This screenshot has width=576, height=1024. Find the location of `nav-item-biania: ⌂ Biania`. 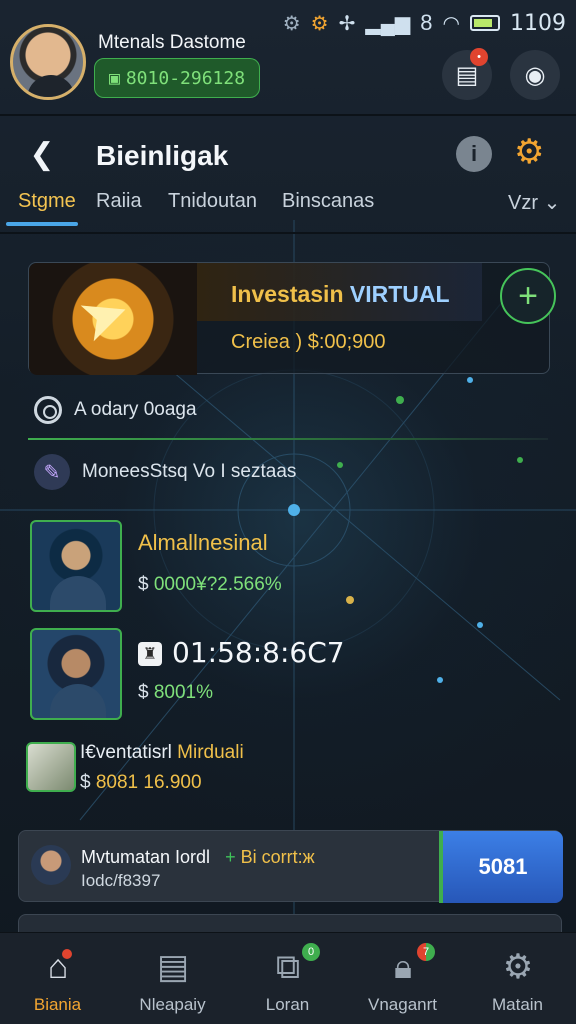

nav-item-biania: ⌂ Biania is located at coordinates (57, 978).